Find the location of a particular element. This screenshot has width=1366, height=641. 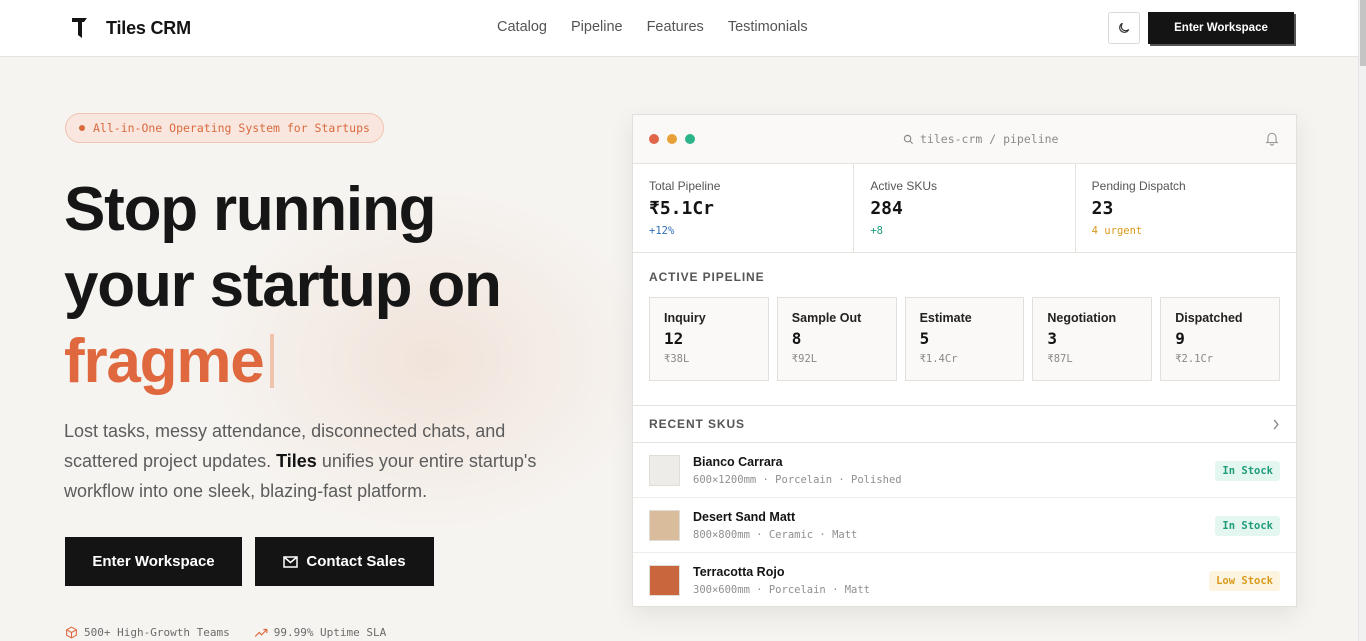

hero-badge: All-in-One Operating System for Startups is located at coordinates (224, 128).